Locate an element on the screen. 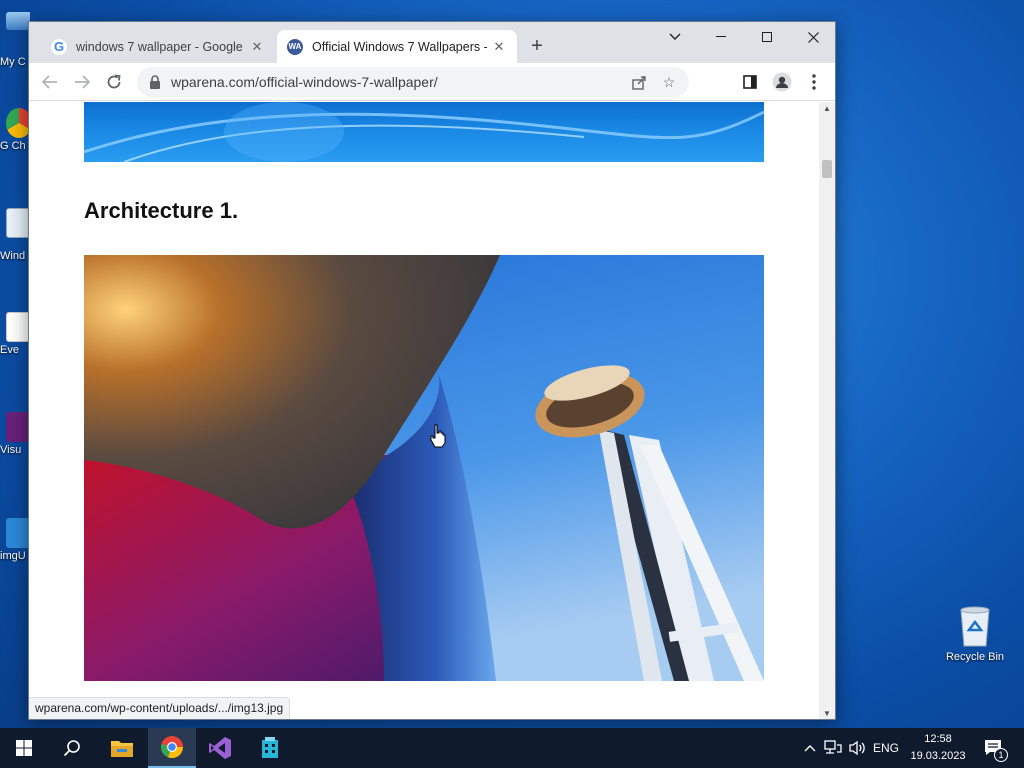 The width and height of the screenshot is (1024, 768). chevron-up-icon is located at coordinates (810, 748).